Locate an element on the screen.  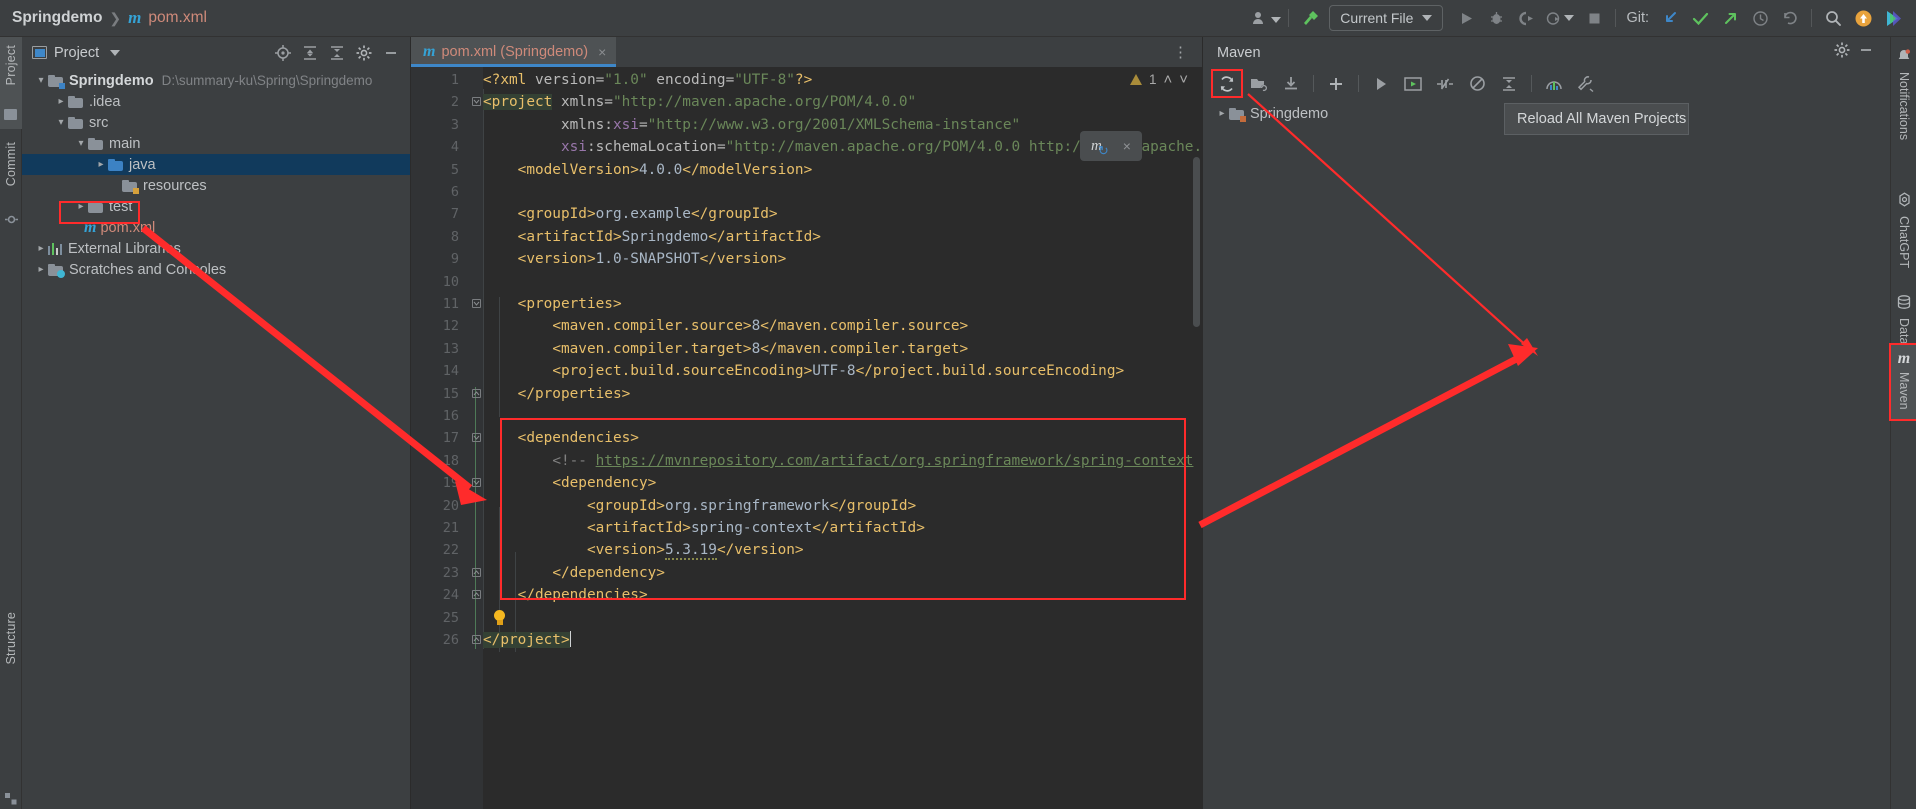
git-rollback-icon is located at coordinates (1790, 18).